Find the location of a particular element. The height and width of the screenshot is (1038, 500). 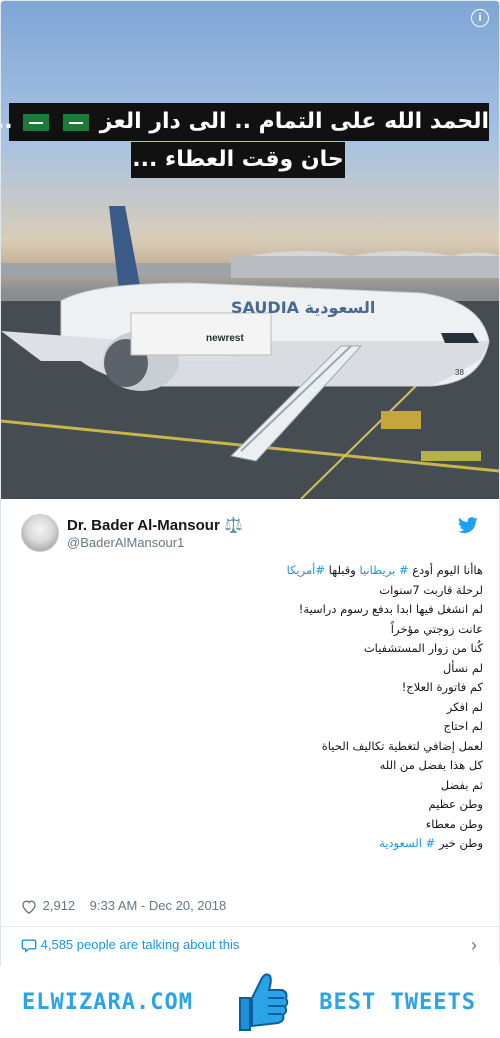

tweet-line: كم فاتورة العلاج! is located at coordinates (442, 687).